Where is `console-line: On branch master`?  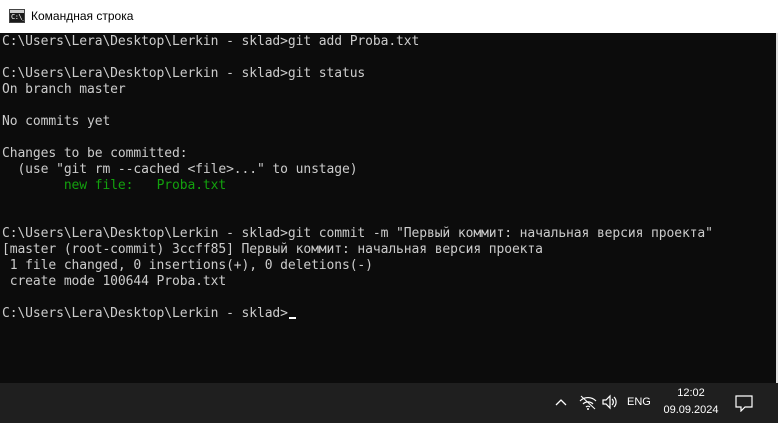 console-line: On branch master is located at coordinates (64, 89).